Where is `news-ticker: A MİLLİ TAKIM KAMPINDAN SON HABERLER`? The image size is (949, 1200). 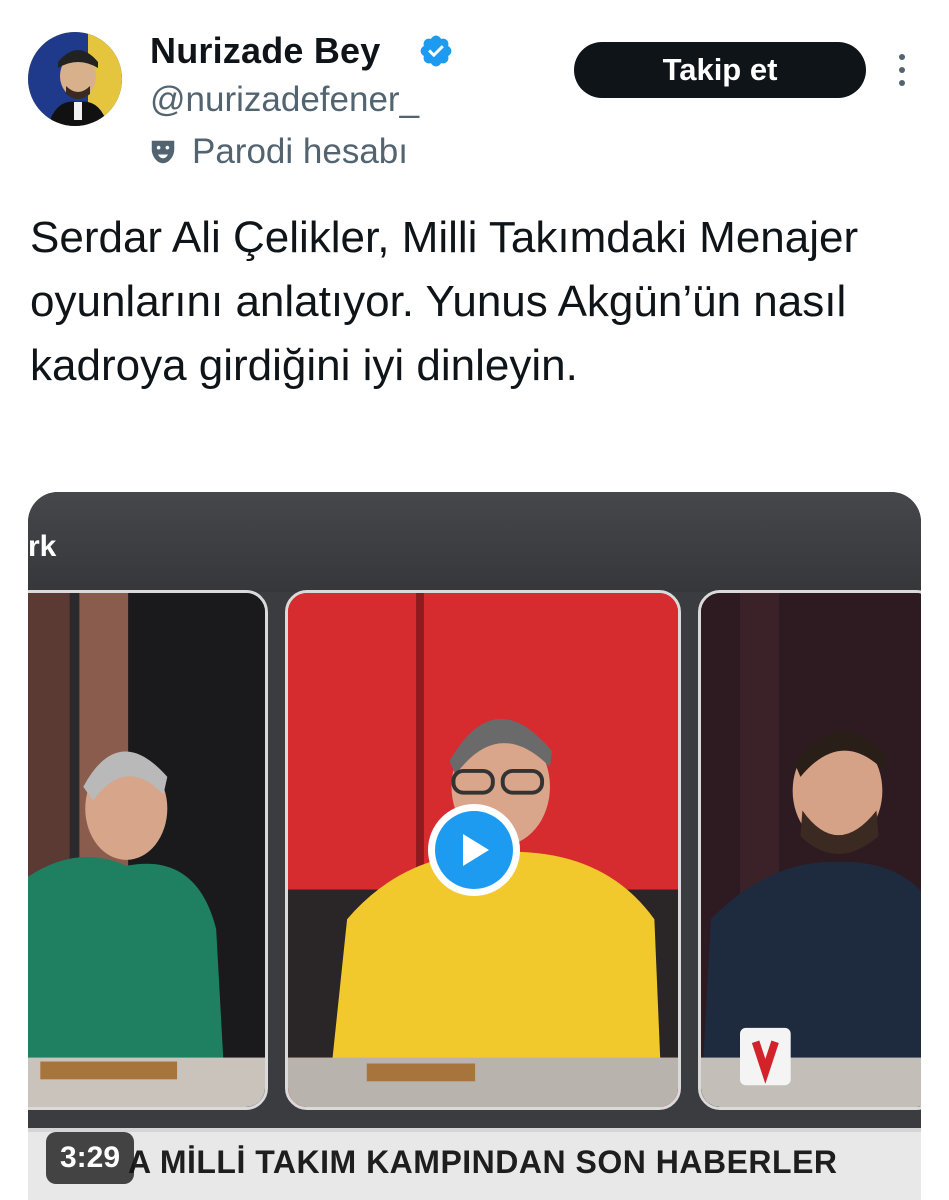 news-ticker: A MİLLİ TAKIM KAMPINDAN SON HABERLER is located at coordinates (474, 1164).